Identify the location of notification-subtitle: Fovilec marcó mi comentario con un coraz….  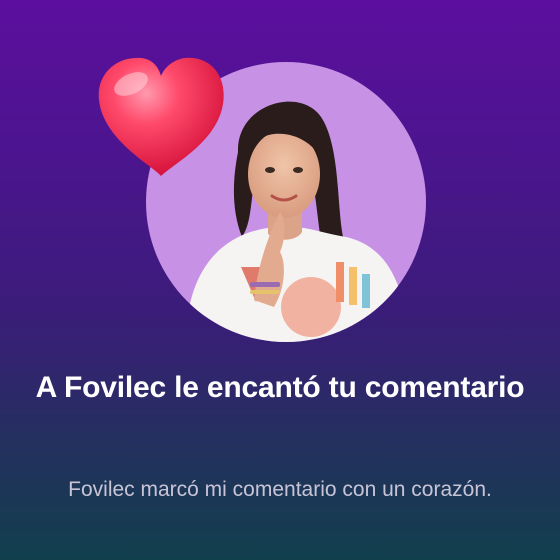
(280, 489).